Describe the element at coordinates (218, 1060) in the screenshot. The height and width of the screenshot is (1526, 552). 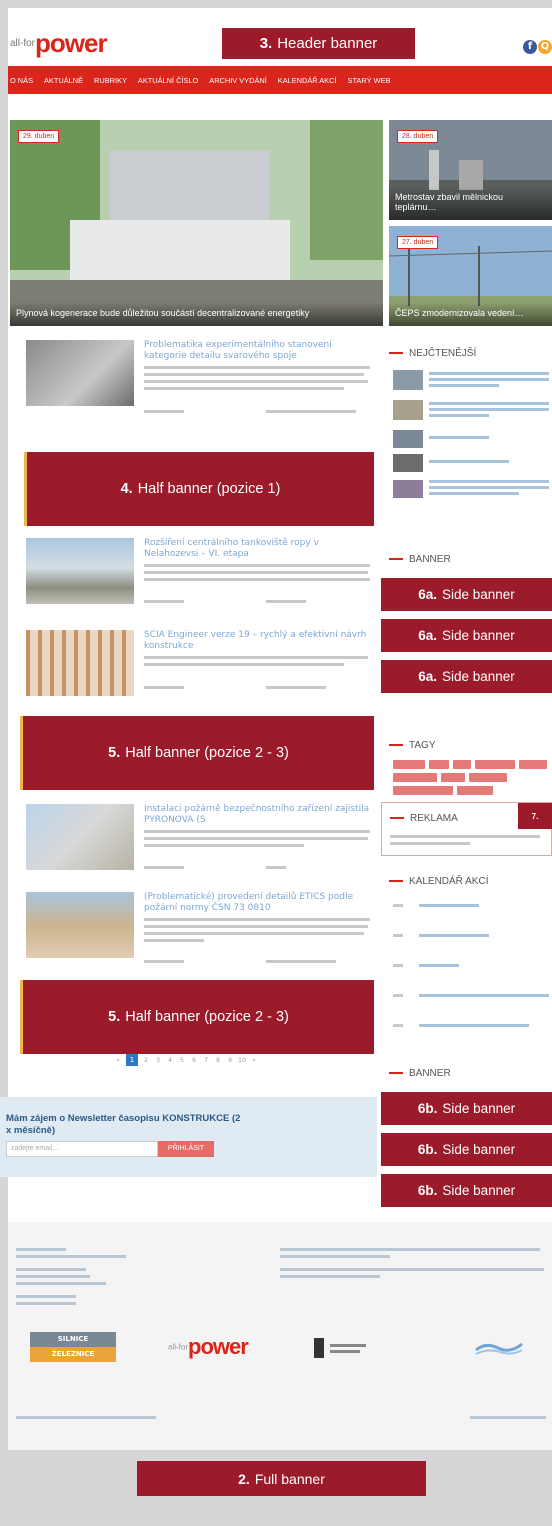
I see `pager-page: 8` at that location.